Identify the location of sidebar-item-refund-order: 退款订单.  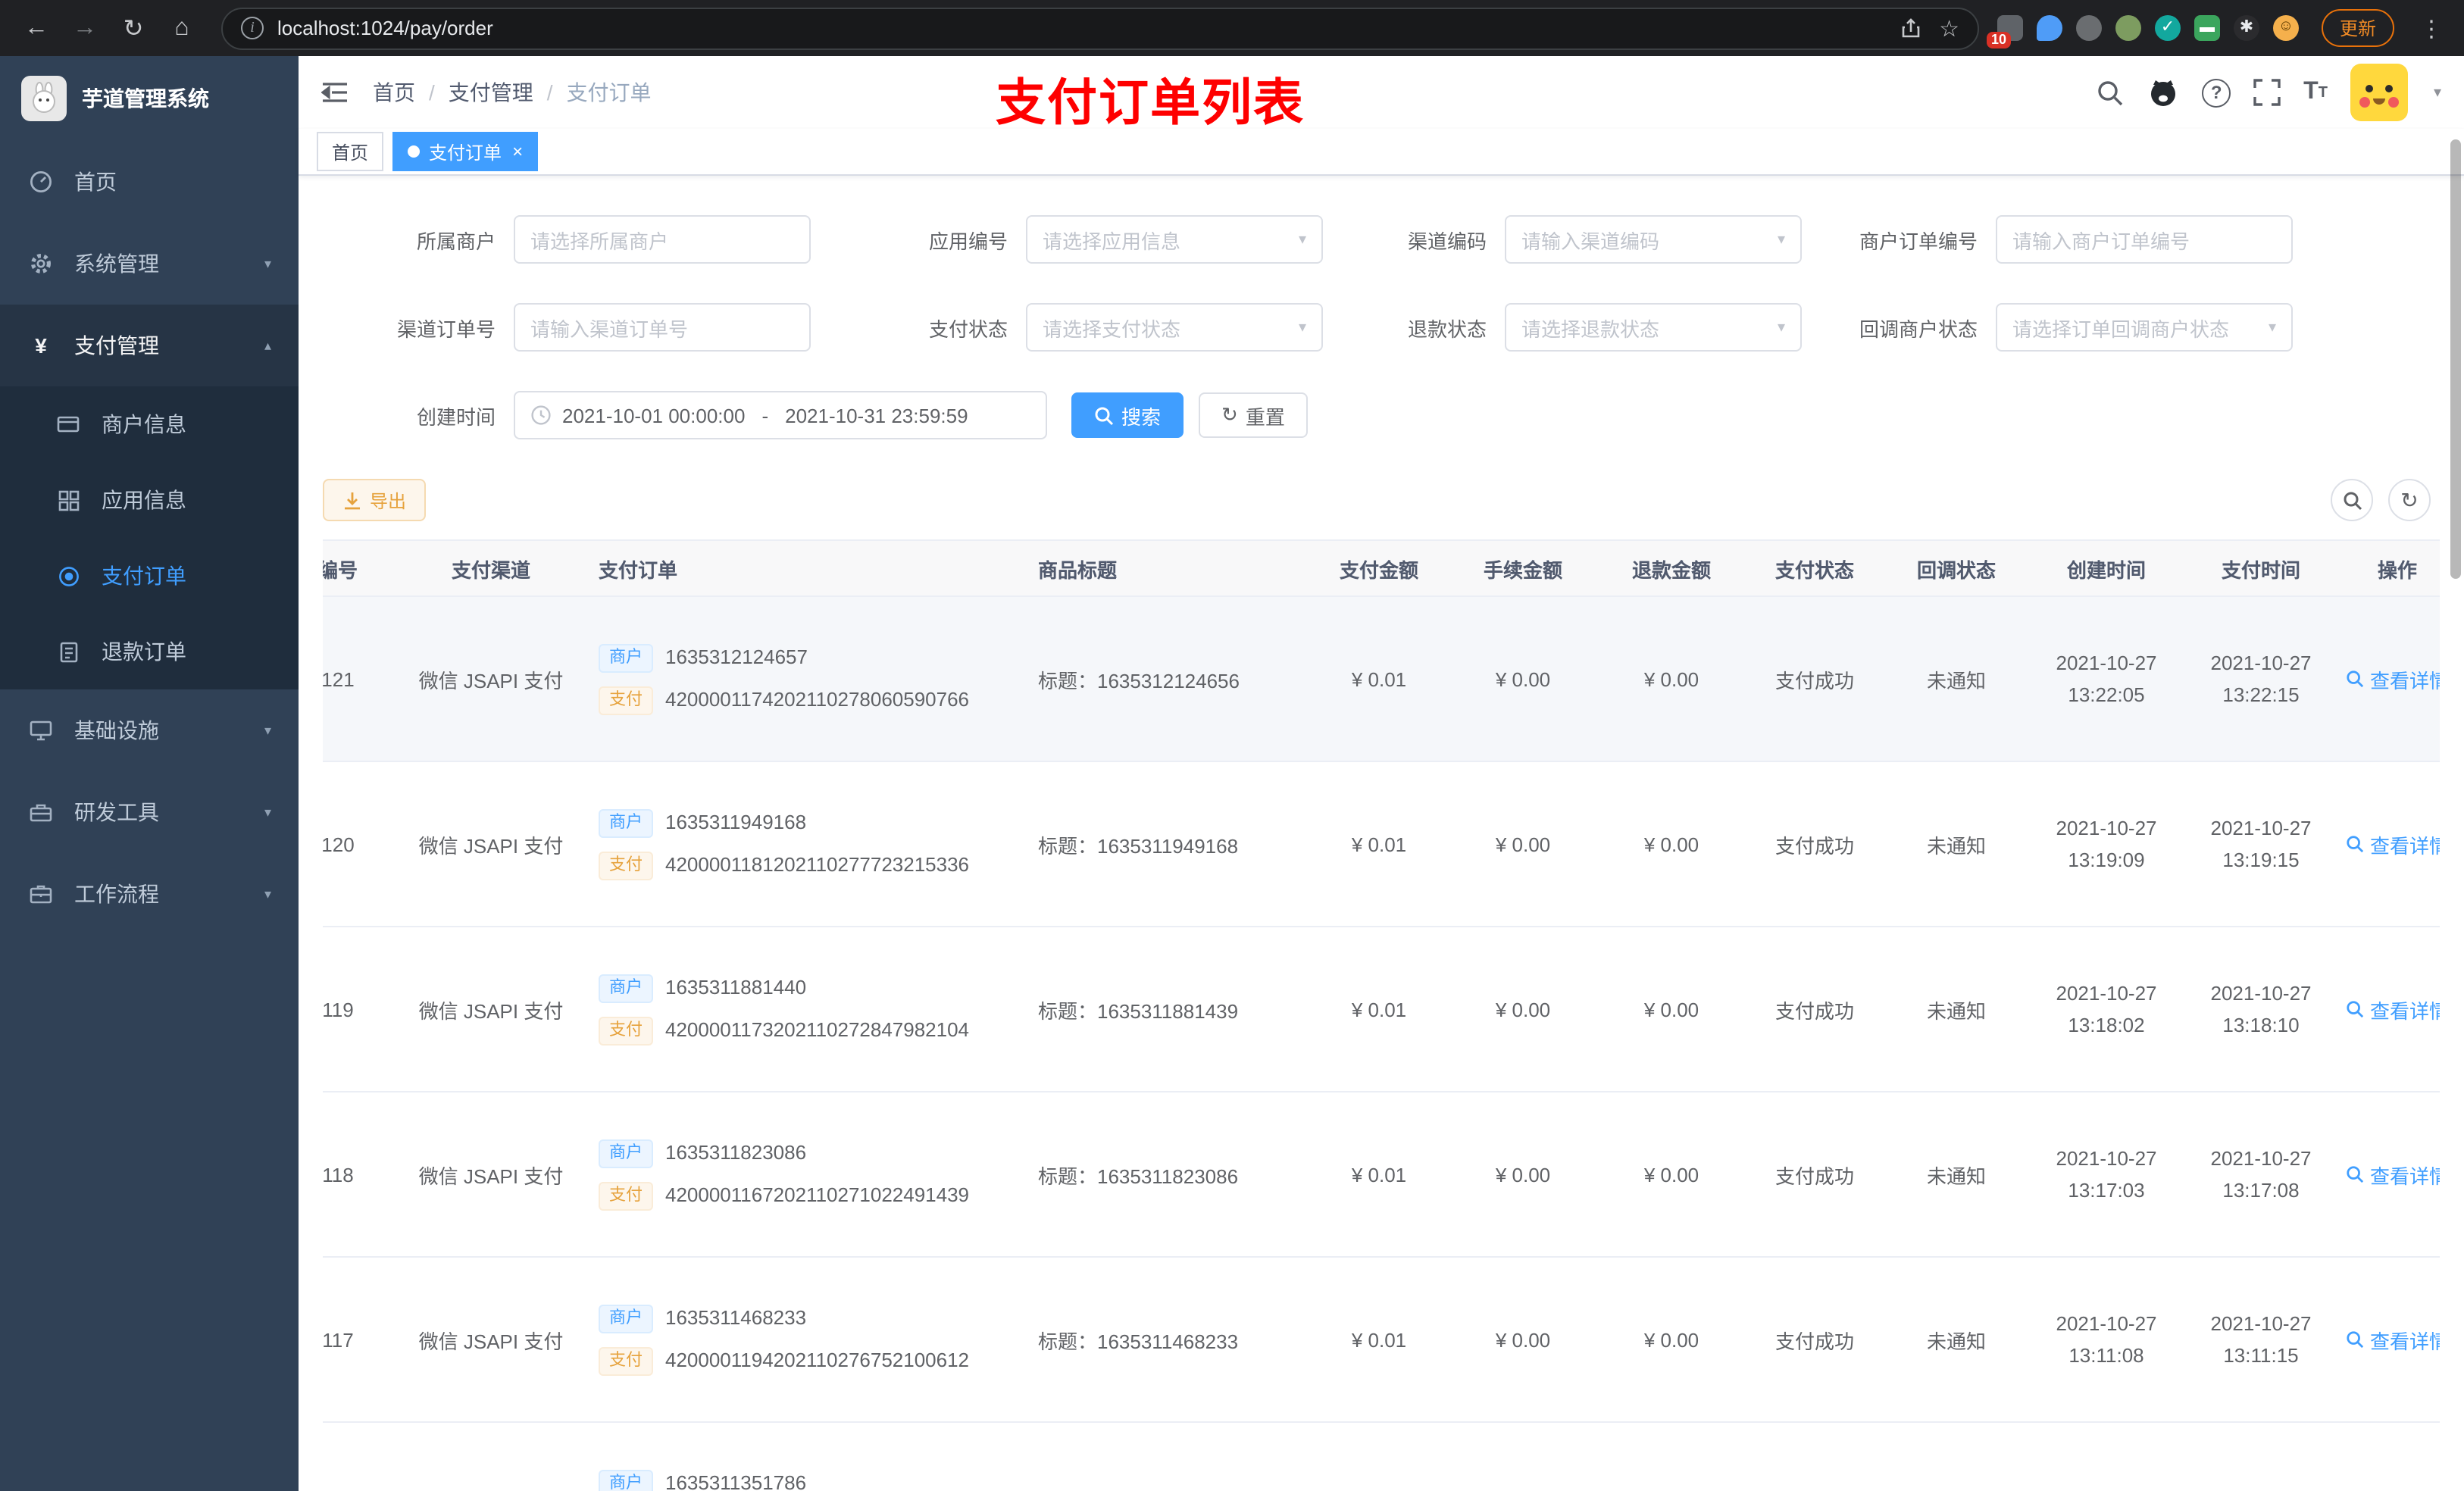
(149, 651).